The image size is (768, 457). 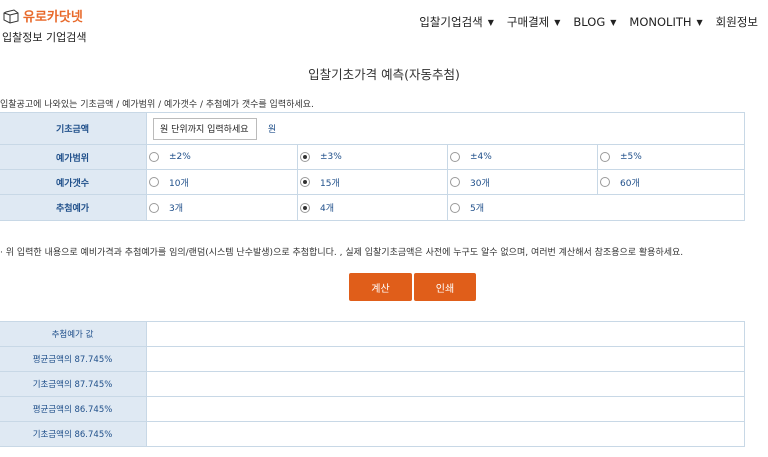 I want to click on range-option: ±2%, so click(x=222, y=157).